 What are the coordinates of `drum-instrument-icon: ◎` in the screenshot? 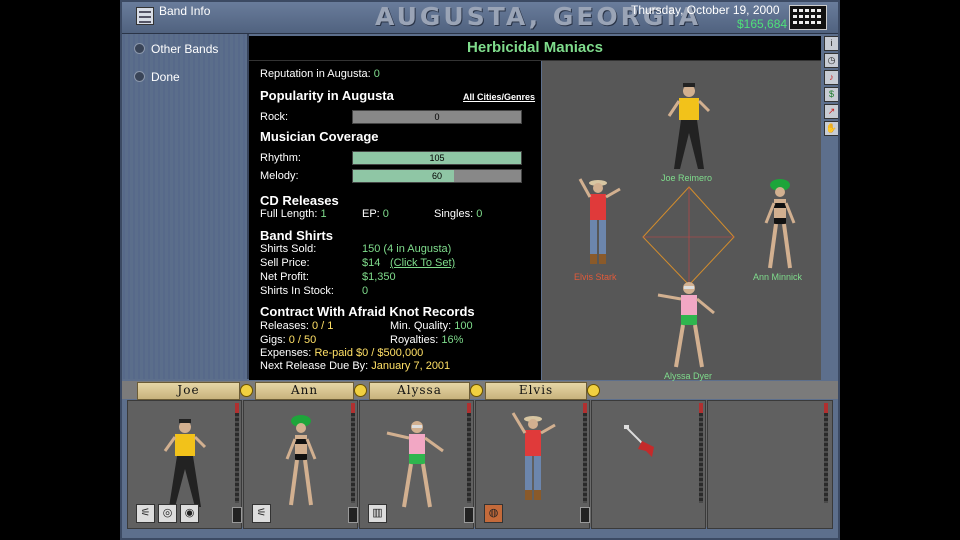 It's located at (167, 513).